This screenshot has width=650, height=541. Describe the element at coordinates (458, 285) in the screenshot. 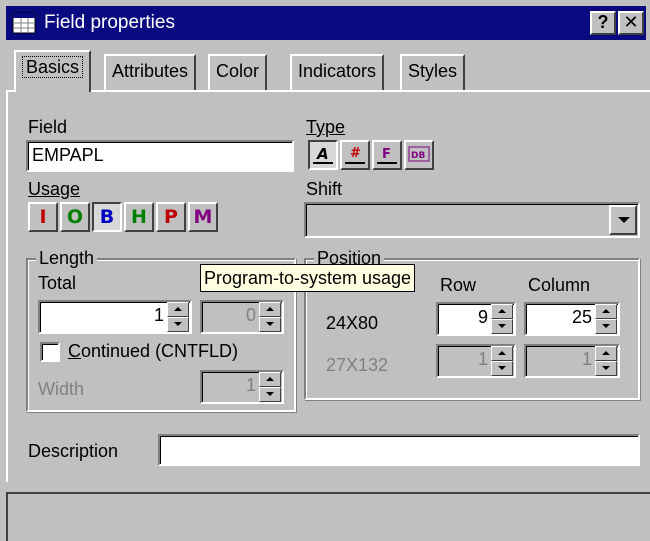

I see `row-label: Row` at that location.